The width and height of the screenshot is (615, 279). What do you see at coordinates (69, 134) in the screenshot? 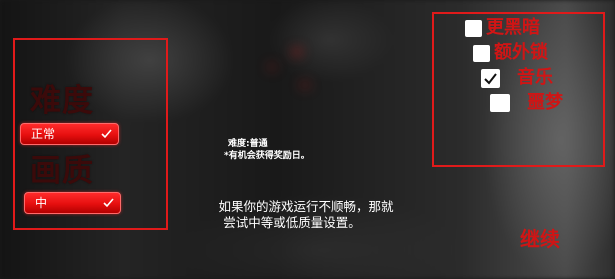
I see `difficulty-dropdown: 正常` at bounding box center [69, 134].